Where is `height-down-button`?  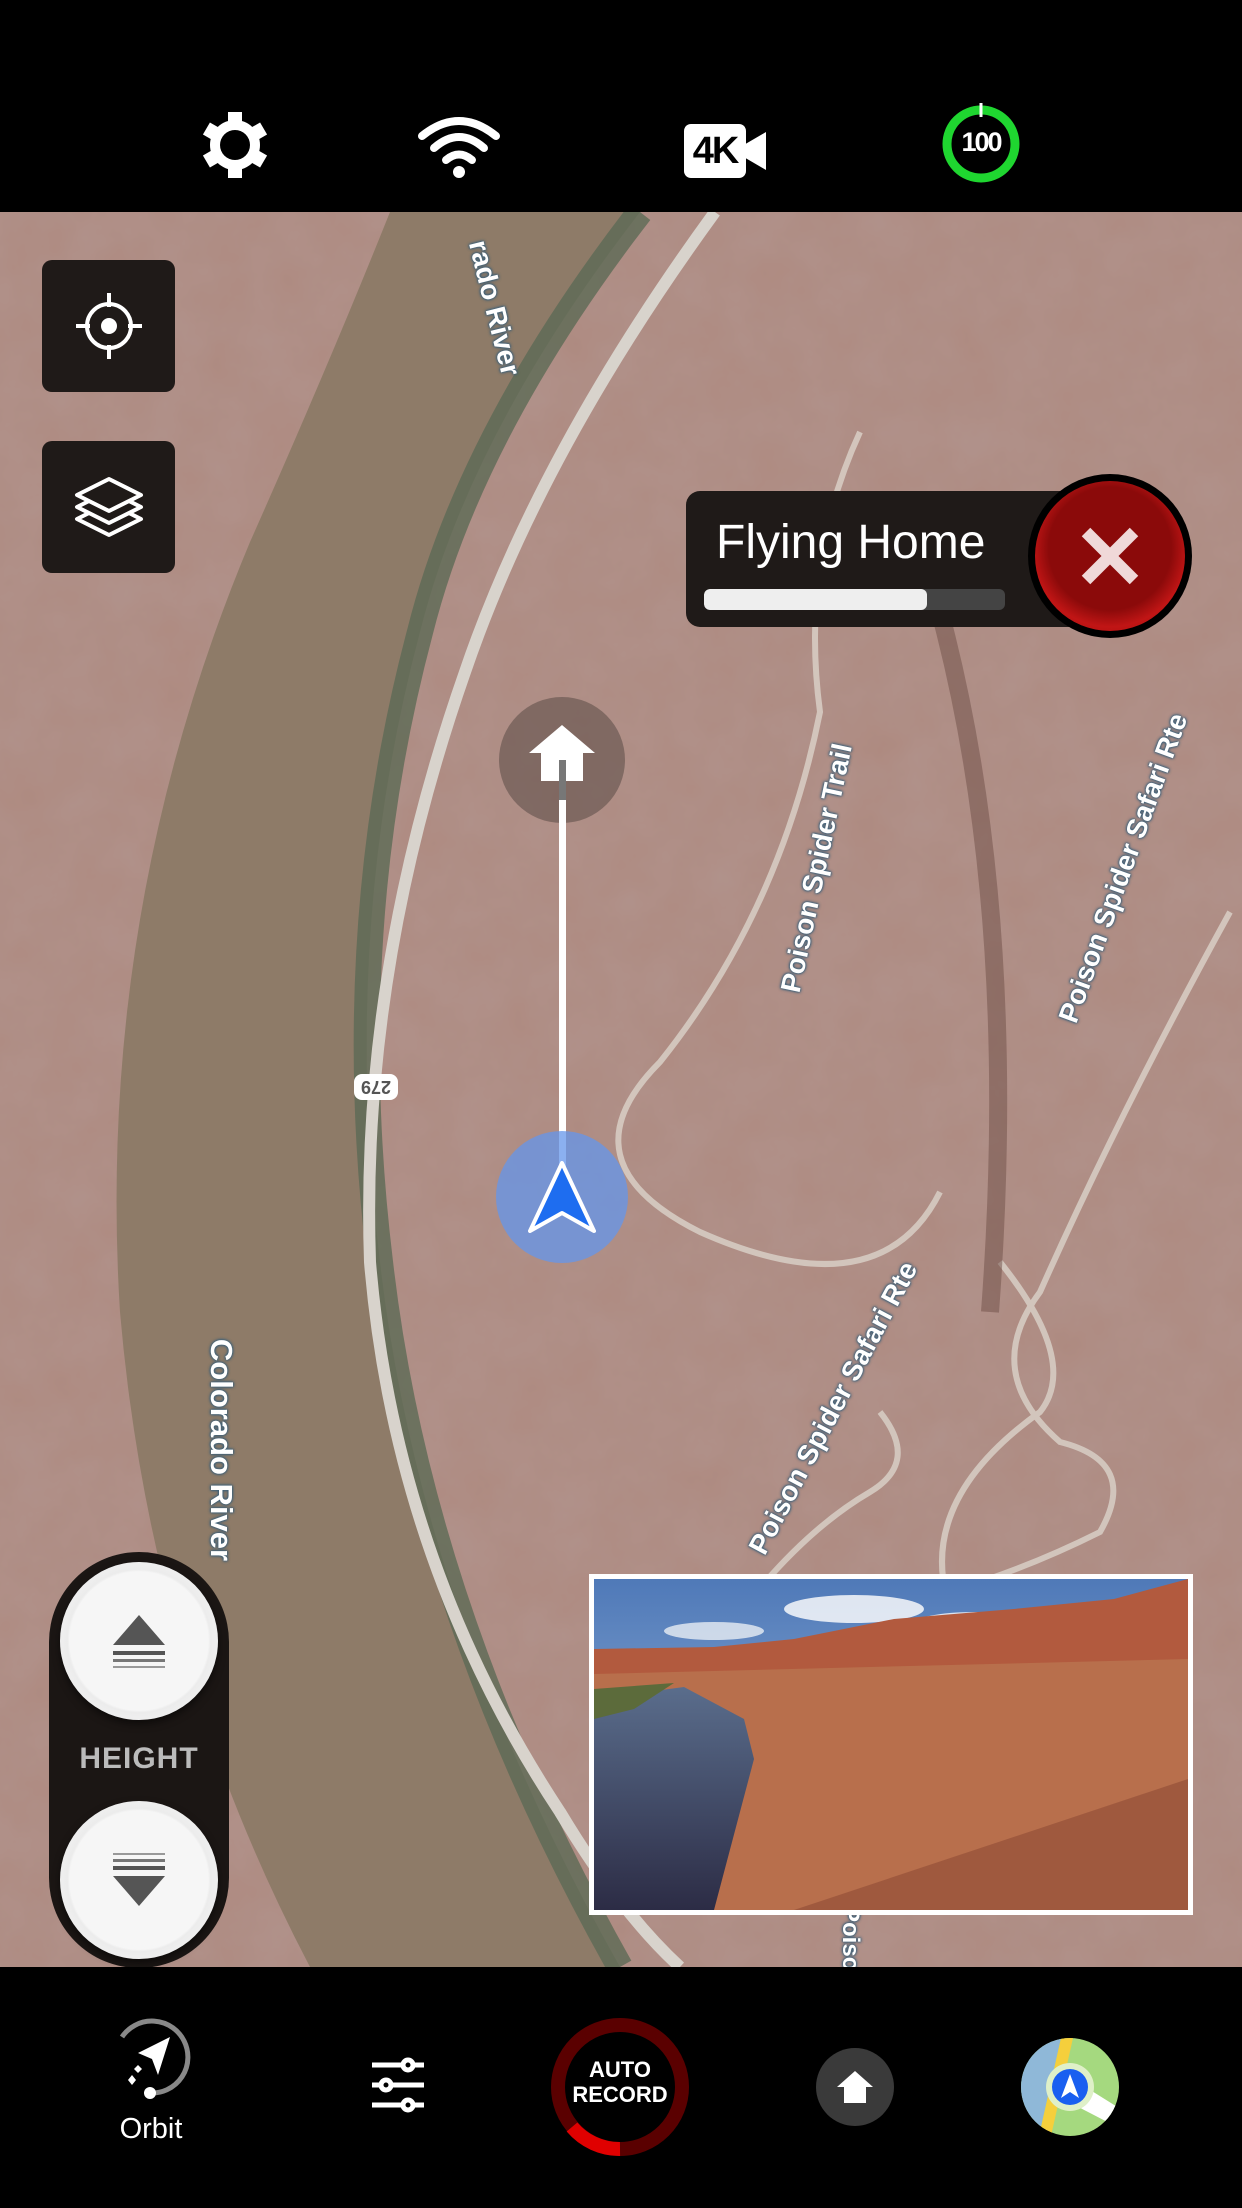
height-down-button is located at coordinates (139, 1880).